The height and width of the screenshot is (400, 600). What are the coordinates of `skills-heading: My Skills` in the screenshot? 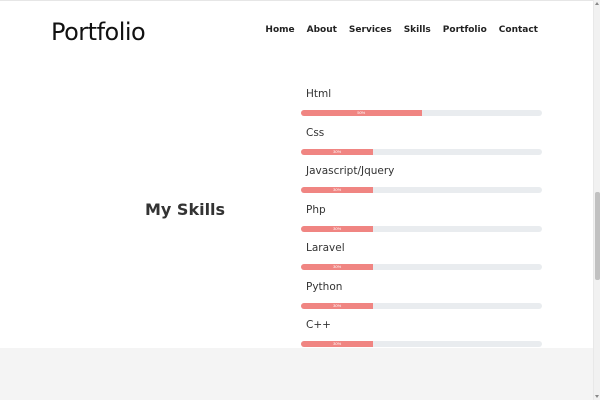 It's located at (185, 209).